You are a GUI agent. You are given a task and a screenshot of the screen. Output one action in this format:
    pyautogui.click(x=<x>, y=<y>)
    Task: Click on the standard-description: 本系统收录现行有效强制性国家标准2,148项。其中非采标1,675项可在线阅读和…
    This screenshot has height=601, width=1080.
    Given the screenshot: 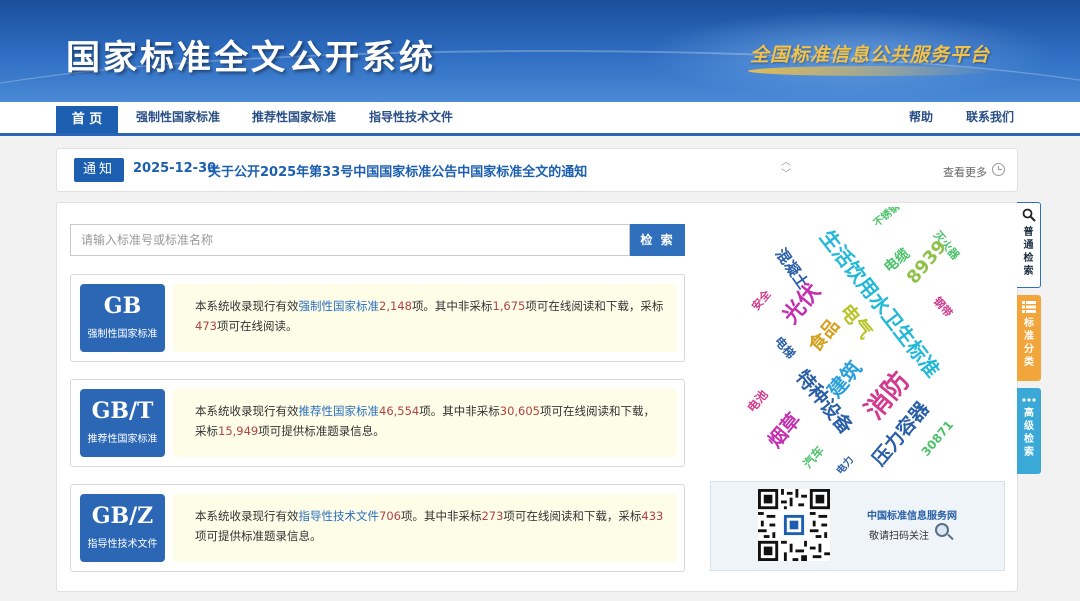 What is the action you would take?
    pyautogui.click(x=425, y=318)
    